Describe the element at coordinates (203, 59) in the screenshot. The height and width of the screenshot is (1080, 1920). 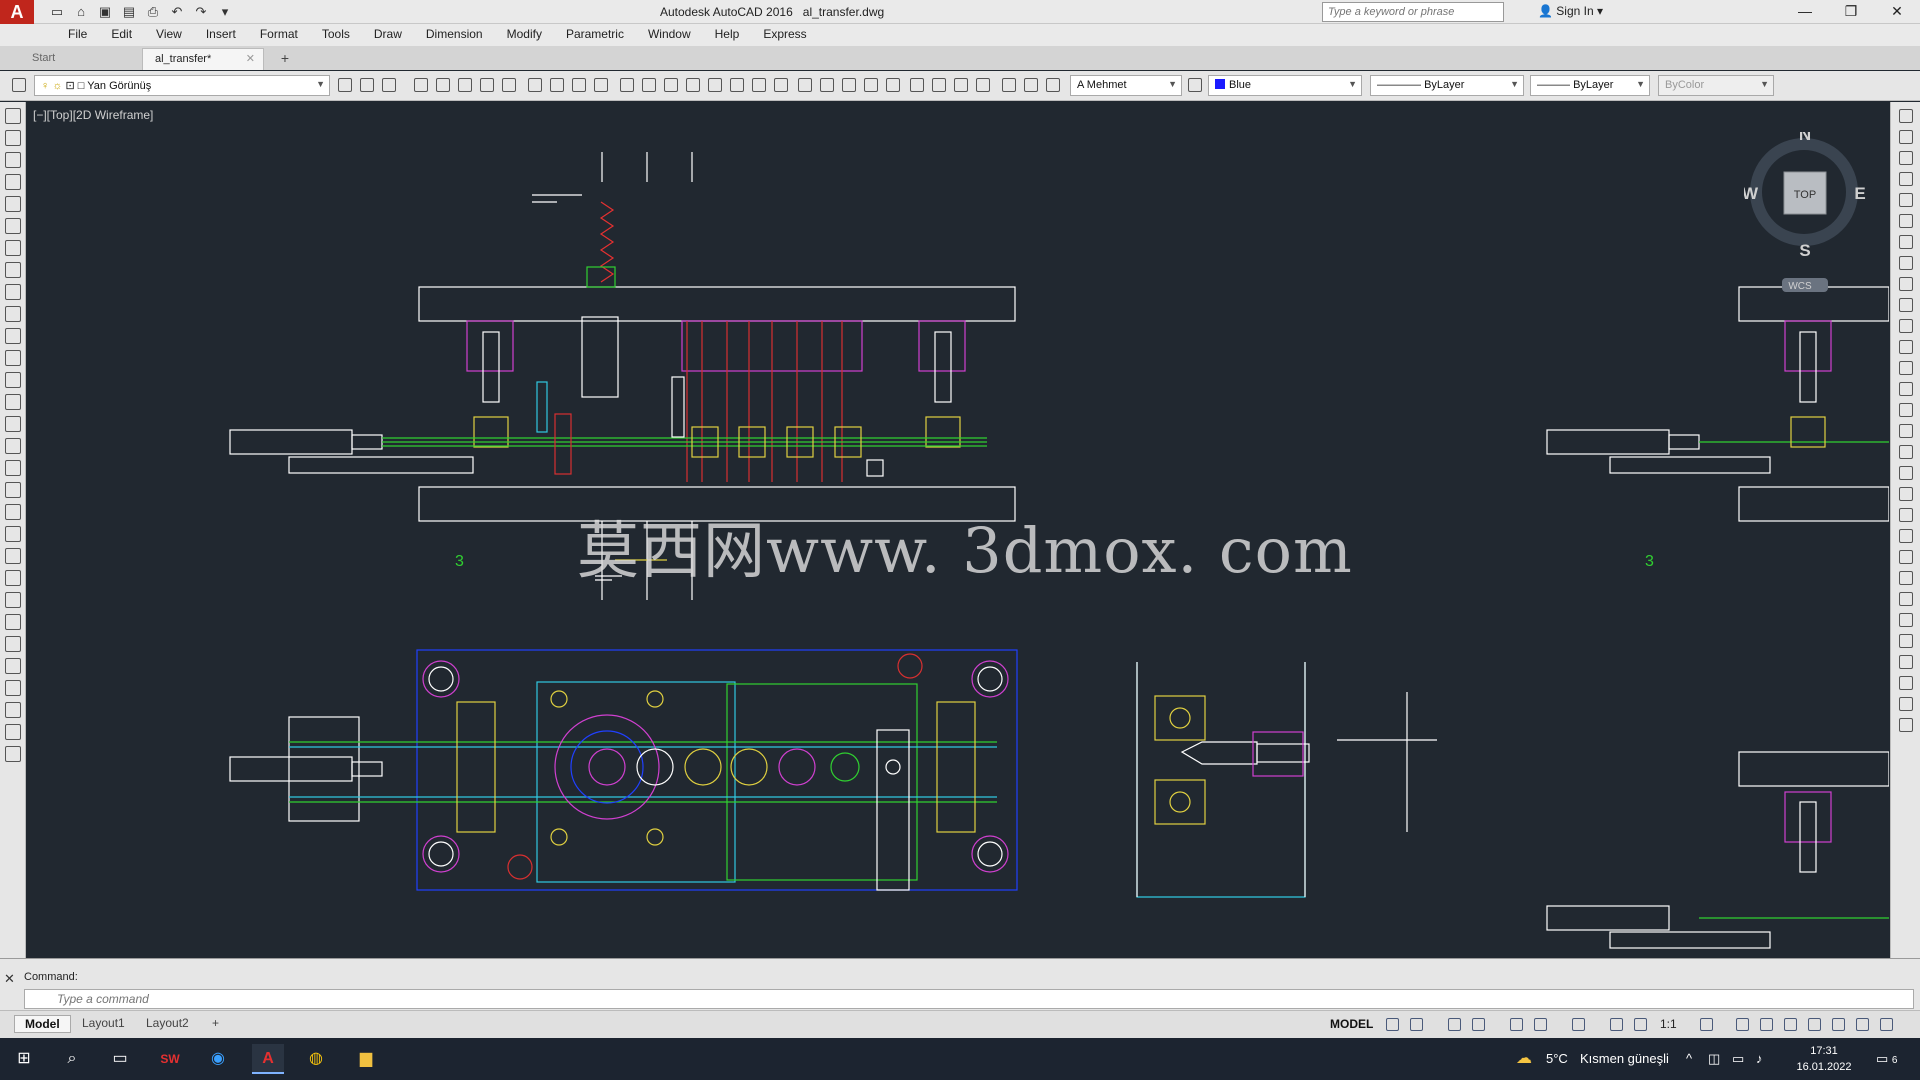
I see `tab-al-transfer: al_transfer* ✕` at that location.